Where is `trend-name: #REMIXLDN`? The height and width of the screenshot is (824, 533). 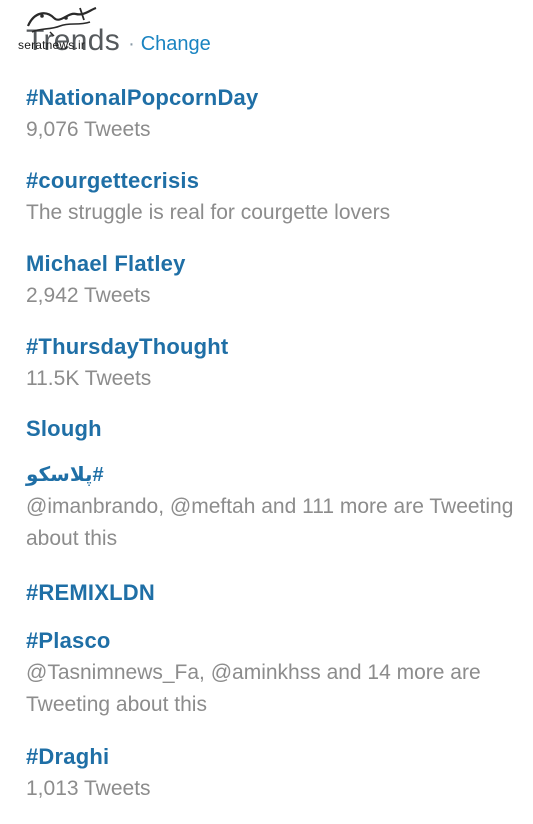 trend-name: #REMIXLDN is located at coordinates (276, 593).